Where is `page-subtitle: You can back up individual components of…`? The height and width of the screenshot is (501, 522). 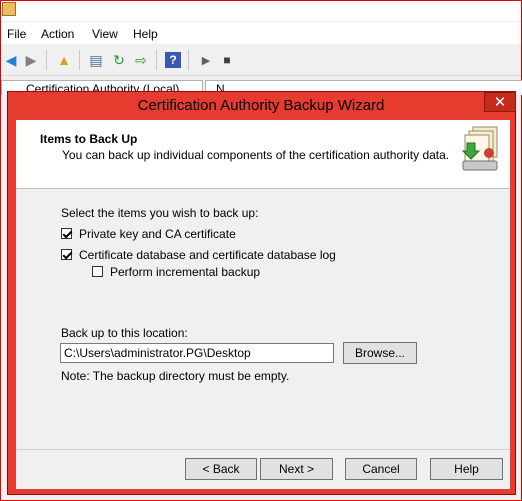 page-subtitle: You can back up individual components of… is located at coordinates (256, 155).